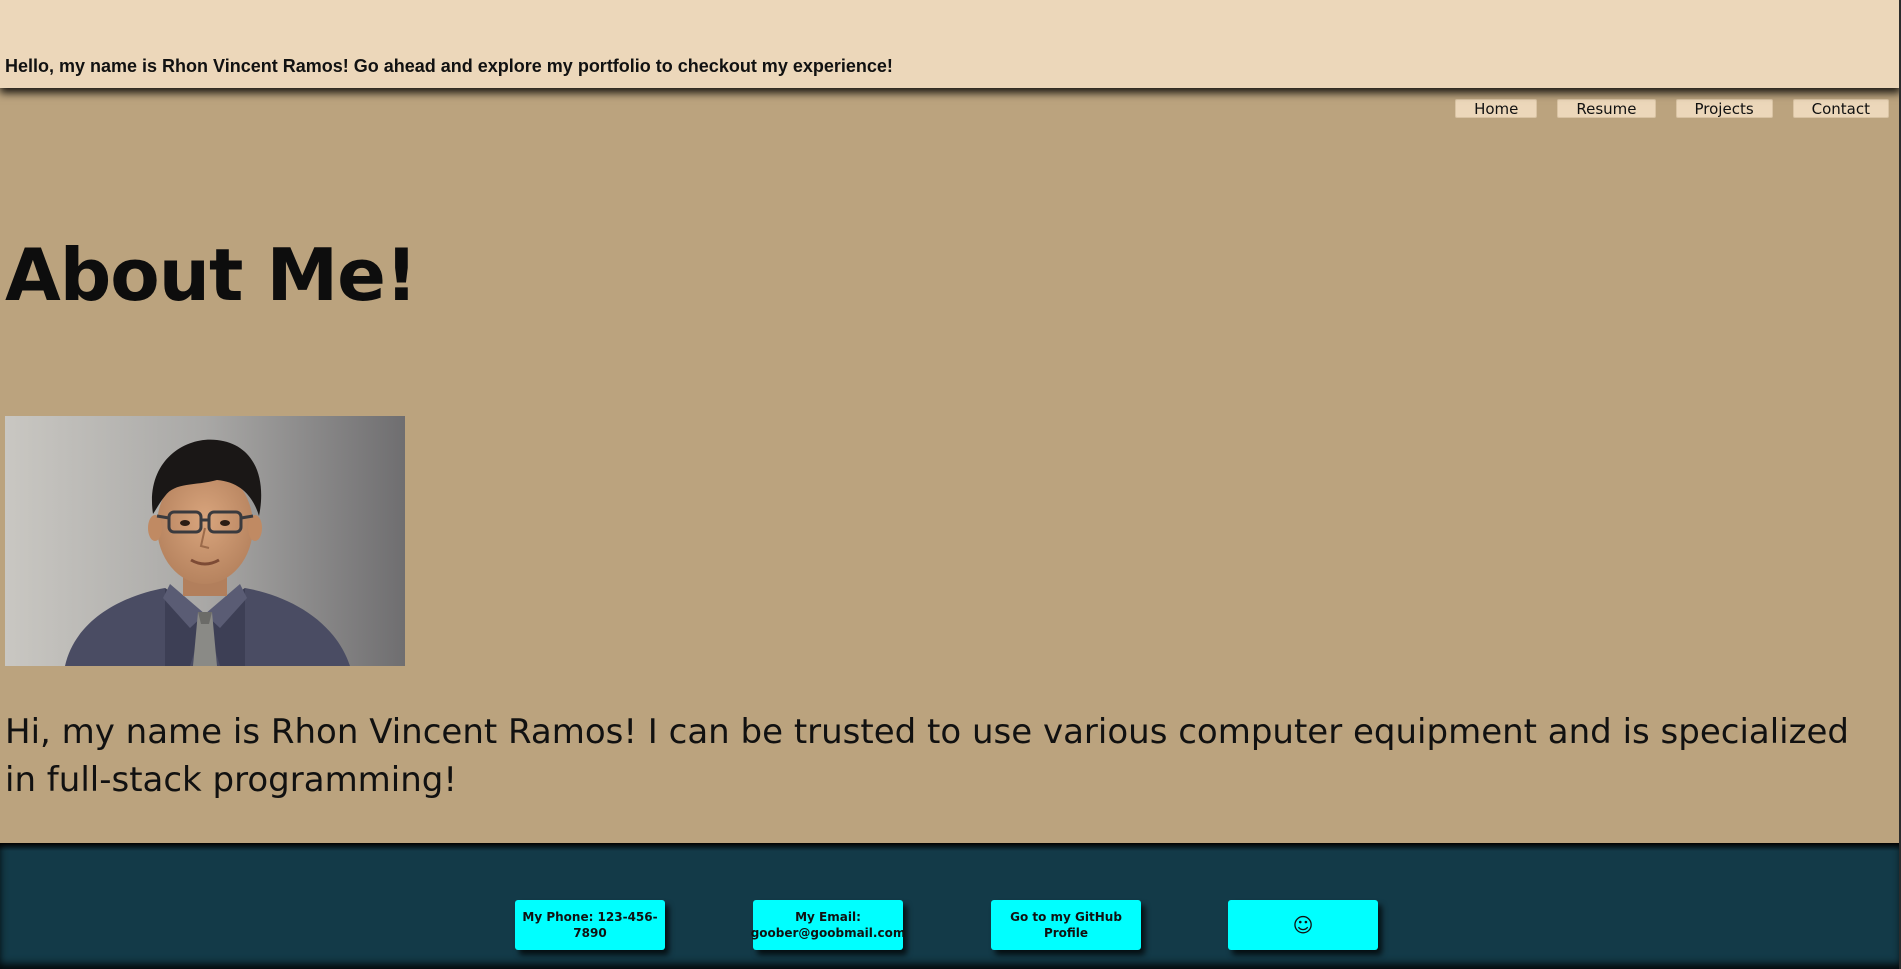  I want to click on smiley-button: ☺, so click(1303, 925).